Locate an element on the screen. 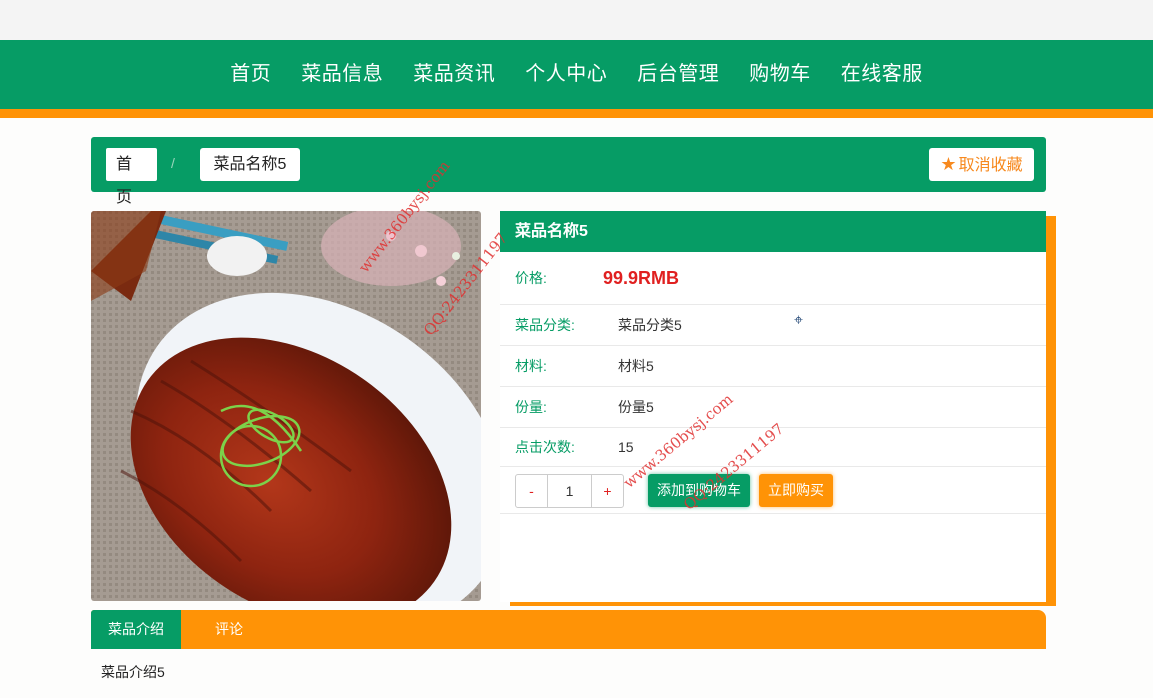 The height and width of the screenshot is (698, 1153). breadcrumb: 首页 / 菜品名称5 ★ 取消收藏 is located at coordinates (568, 171).